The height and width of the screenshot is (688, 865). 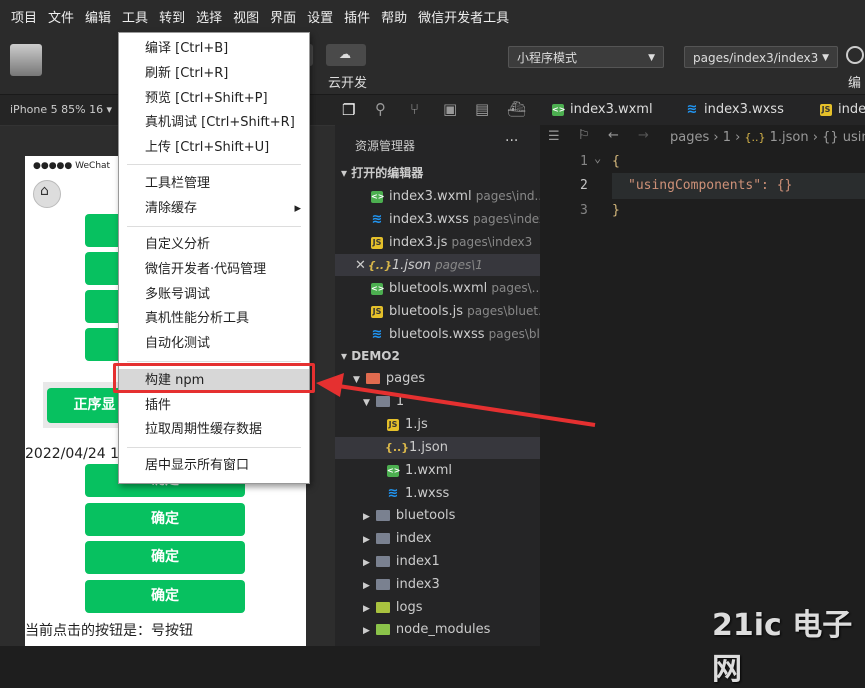 I want to click on menu-item-custom-analysis: 自定义分析, so click(x=214, y=245).